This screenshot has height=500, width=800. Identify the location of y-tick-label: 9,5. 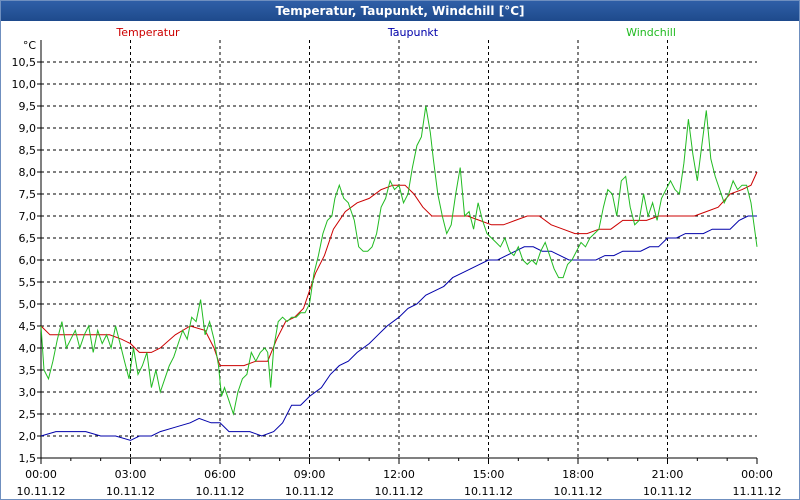
(28, 106).